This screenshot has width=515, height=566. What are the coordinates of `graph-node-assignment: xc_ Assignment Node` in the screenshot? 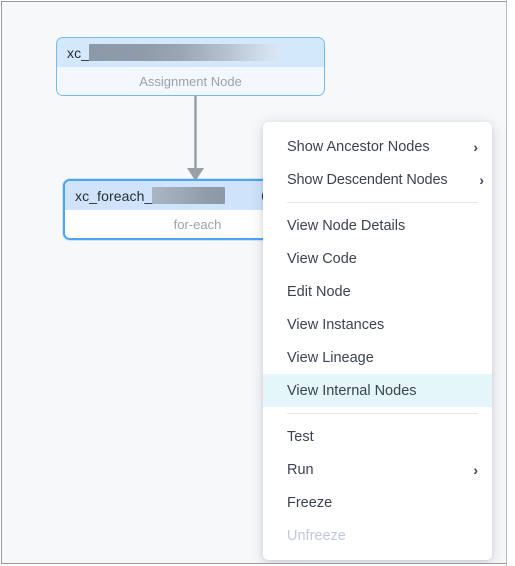 It's located at (190, 66).